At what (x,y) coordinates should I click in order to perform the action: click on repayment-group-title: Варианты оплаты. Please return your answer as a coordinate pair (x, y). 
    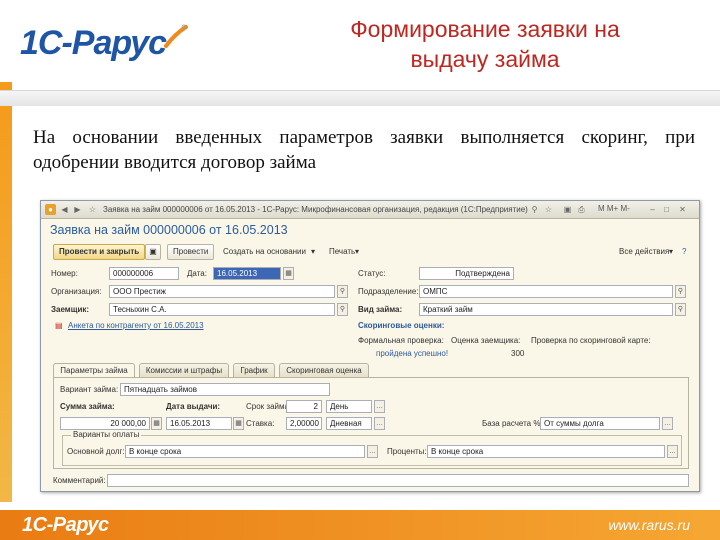
    Looking at the image, I should click on (106, 434).